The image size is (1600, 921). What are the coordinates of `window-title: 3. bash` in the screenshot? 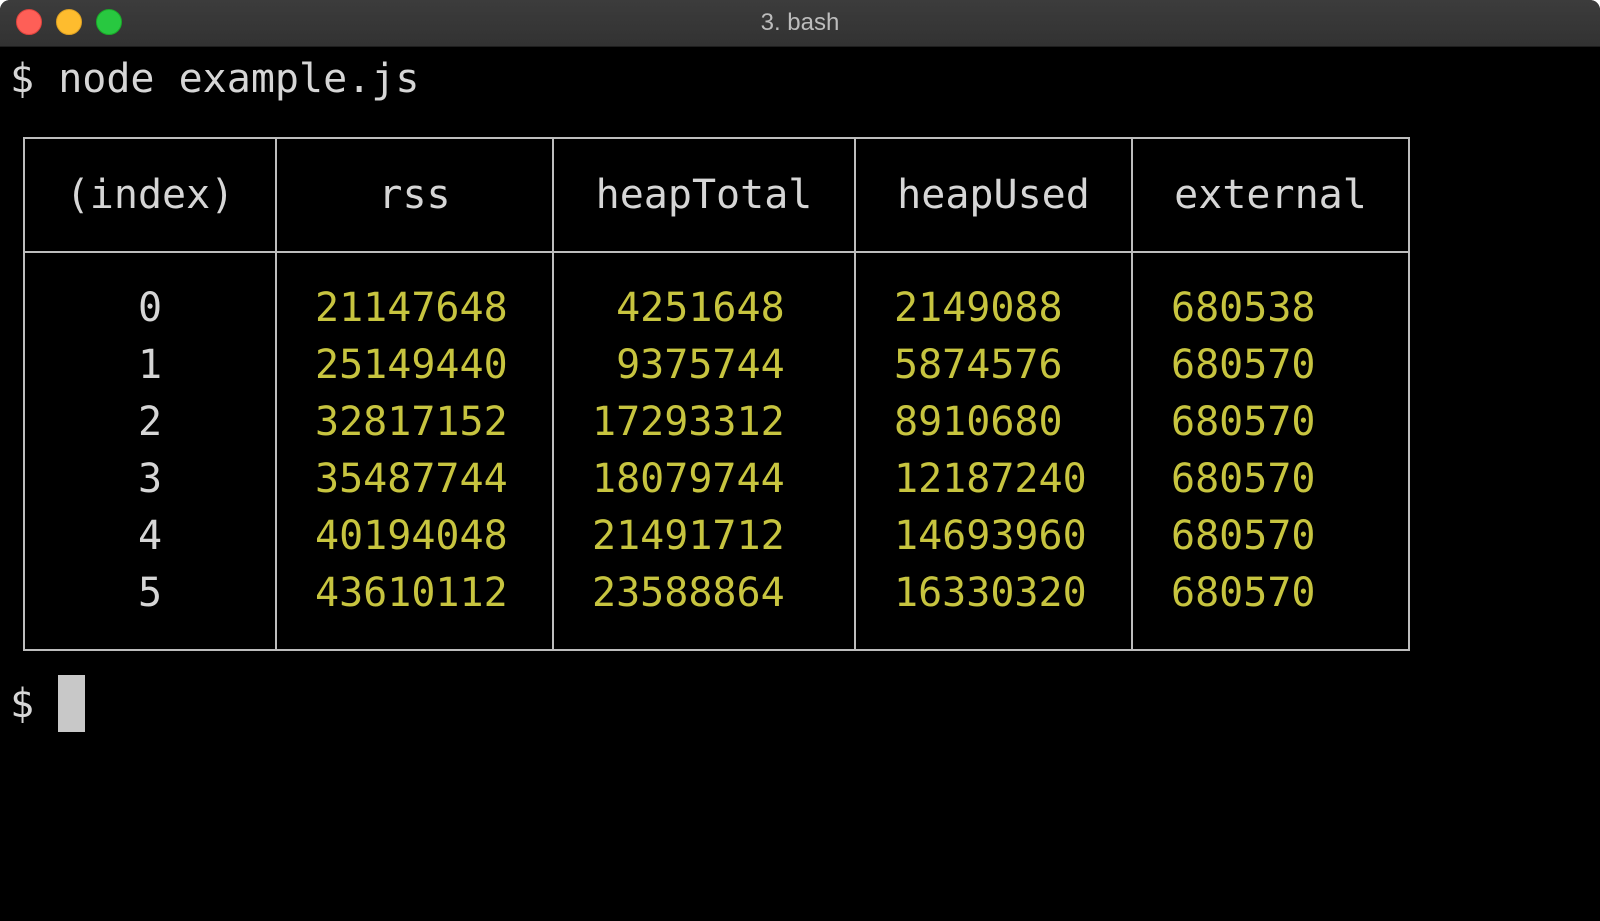 It's located at (800, 22).